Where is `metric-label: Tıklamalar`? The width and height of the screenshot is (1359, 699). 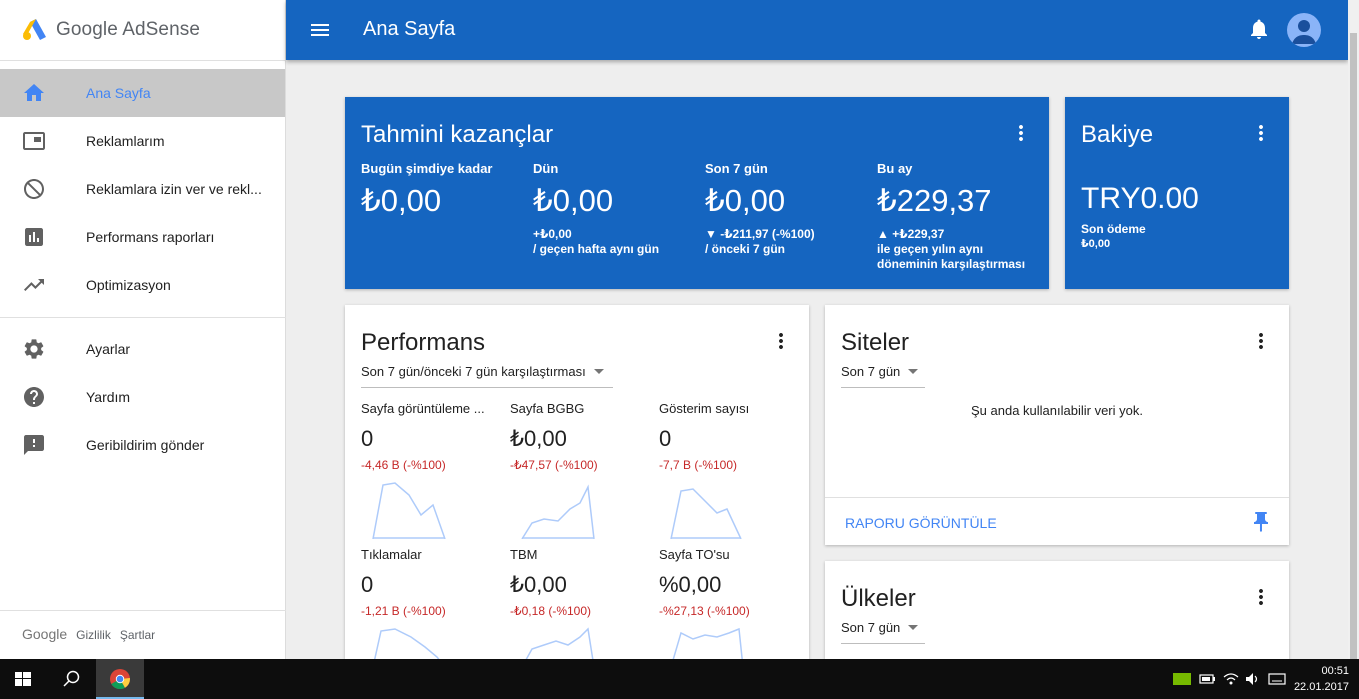
metric-label: Tıklamalar is located at coordinates (391, 554).